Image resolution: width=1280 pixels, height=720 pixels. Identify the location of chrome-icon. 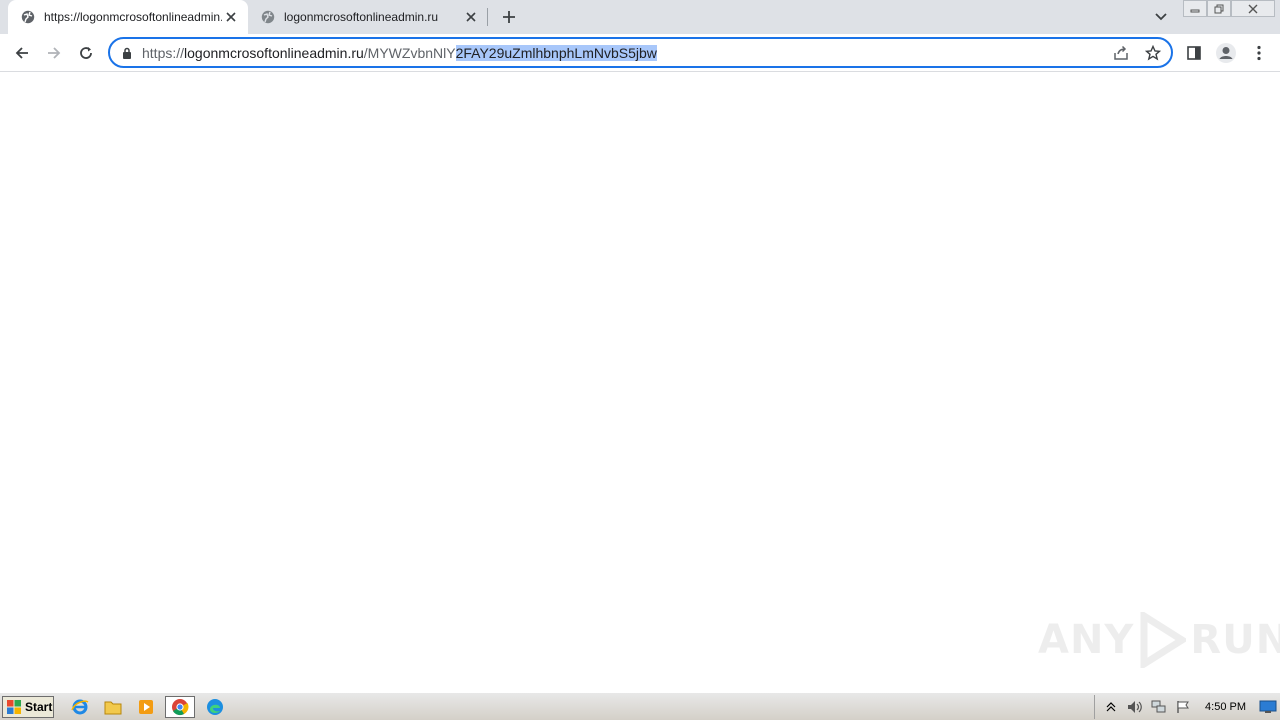
(180, 707).